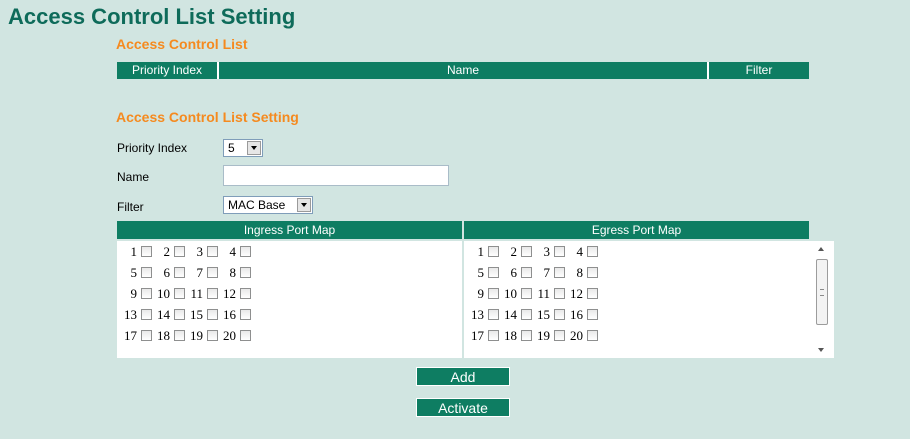  I want to click on acl-table-header: Priority Index Name Filter, so click(463, 70).